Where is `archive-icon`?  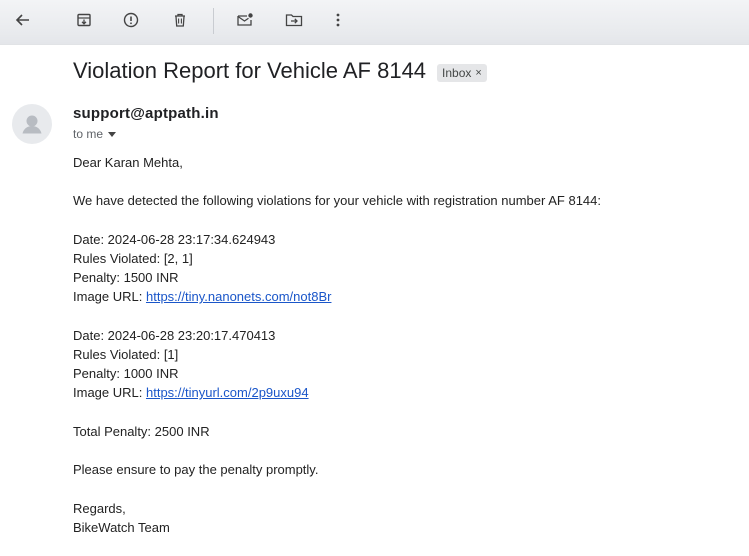
archive-icon is located at coordinates (84, 20).